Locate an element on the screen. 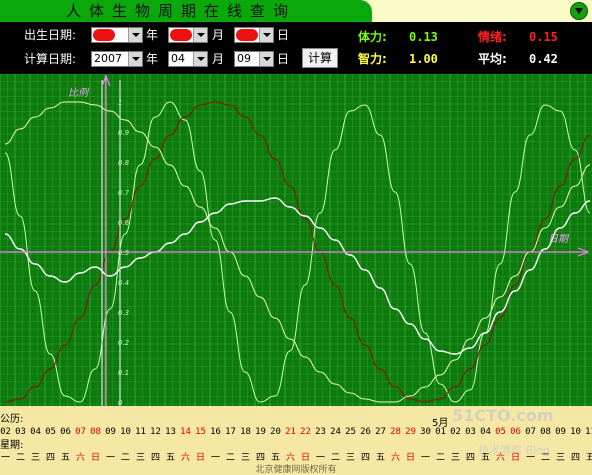 This screenshot has width=592, height=475. day-cell: 13 is located at coordinates (170, 432).